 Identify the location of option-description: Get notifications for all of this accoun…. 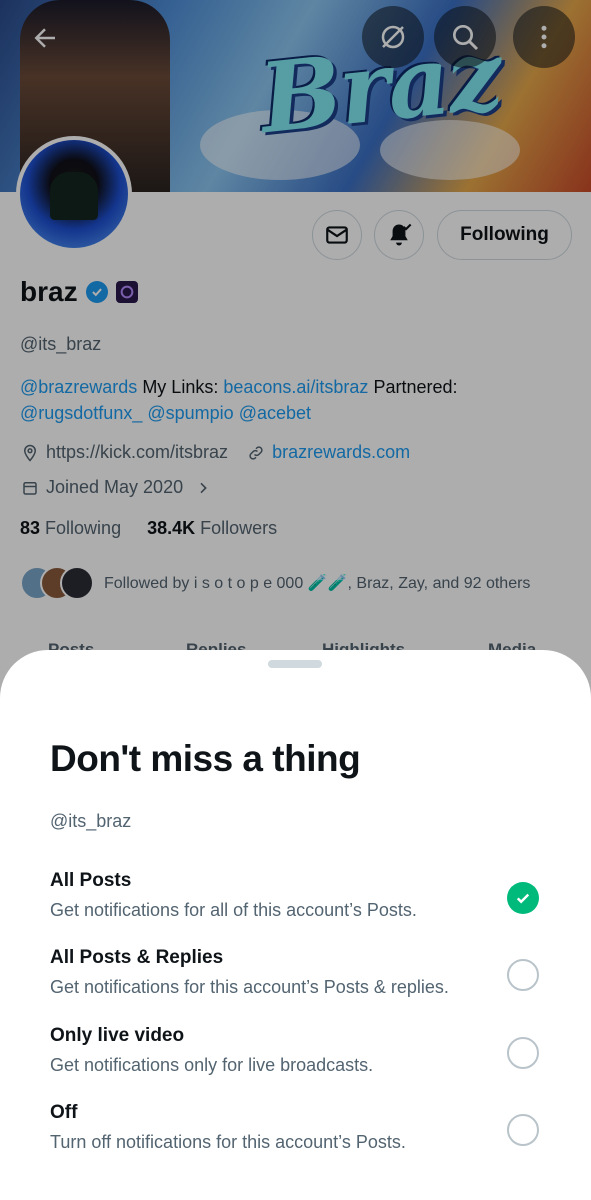
(233, 910).